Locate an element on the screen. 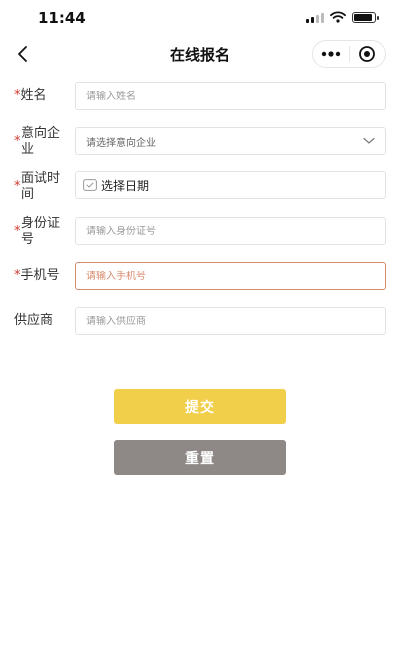  battery-level is located at coordinates (363, 17).